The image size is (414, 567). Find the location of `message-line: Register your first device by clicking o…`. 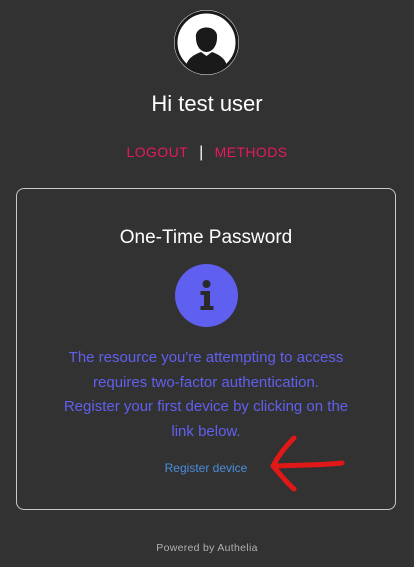

message-line: Register your first device by clicking o… is located at coordinates (206, 406).